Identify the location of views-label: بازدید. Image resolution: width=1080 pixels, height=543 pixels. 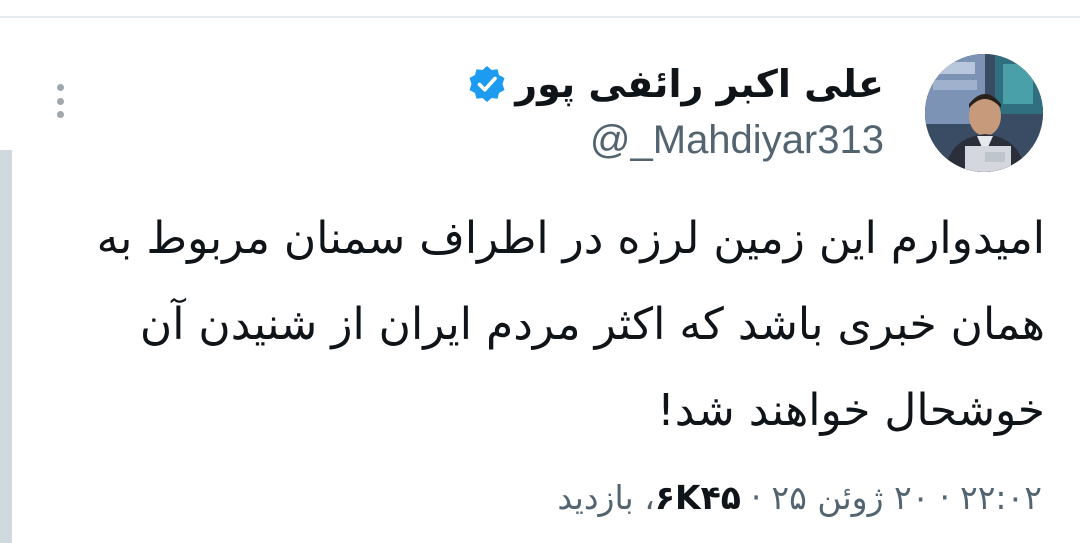
(595, 497).